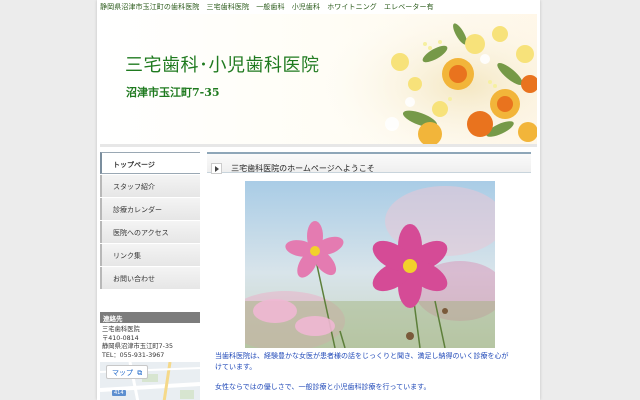 This screenshot has height=400, width=640. What do you see at coordinates (318, 145) in the screenshot?
I see `header-divider` at bounding box center [318, 145].